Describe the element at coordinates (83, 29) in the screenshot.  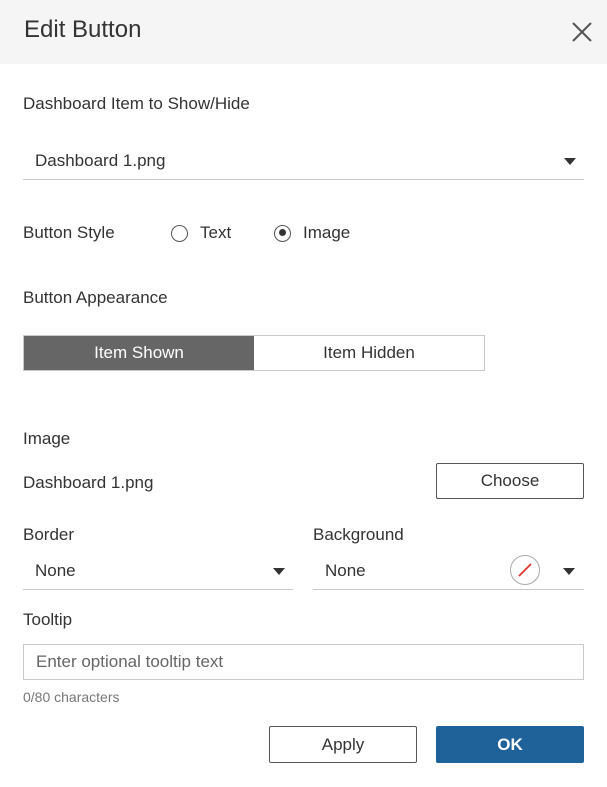
I see `dialog-title: Edit Button` at that location.